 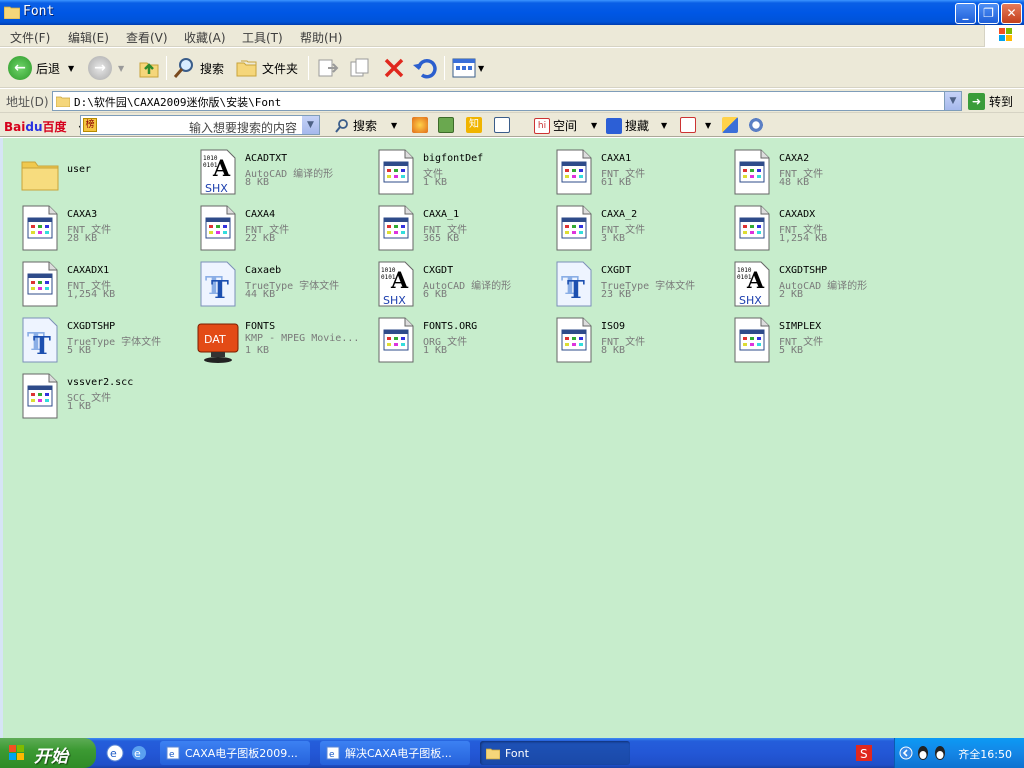 I want to click on baidu-settings-button, so click(x=757, y=125).